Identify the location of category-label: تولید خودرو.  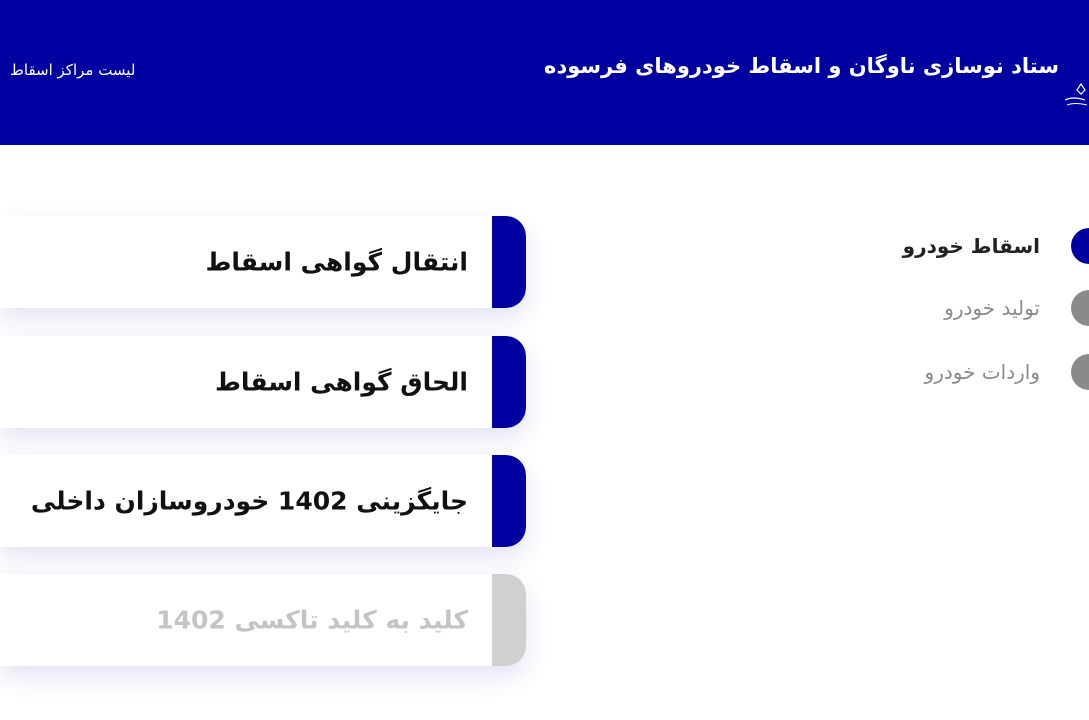
(992, 308).